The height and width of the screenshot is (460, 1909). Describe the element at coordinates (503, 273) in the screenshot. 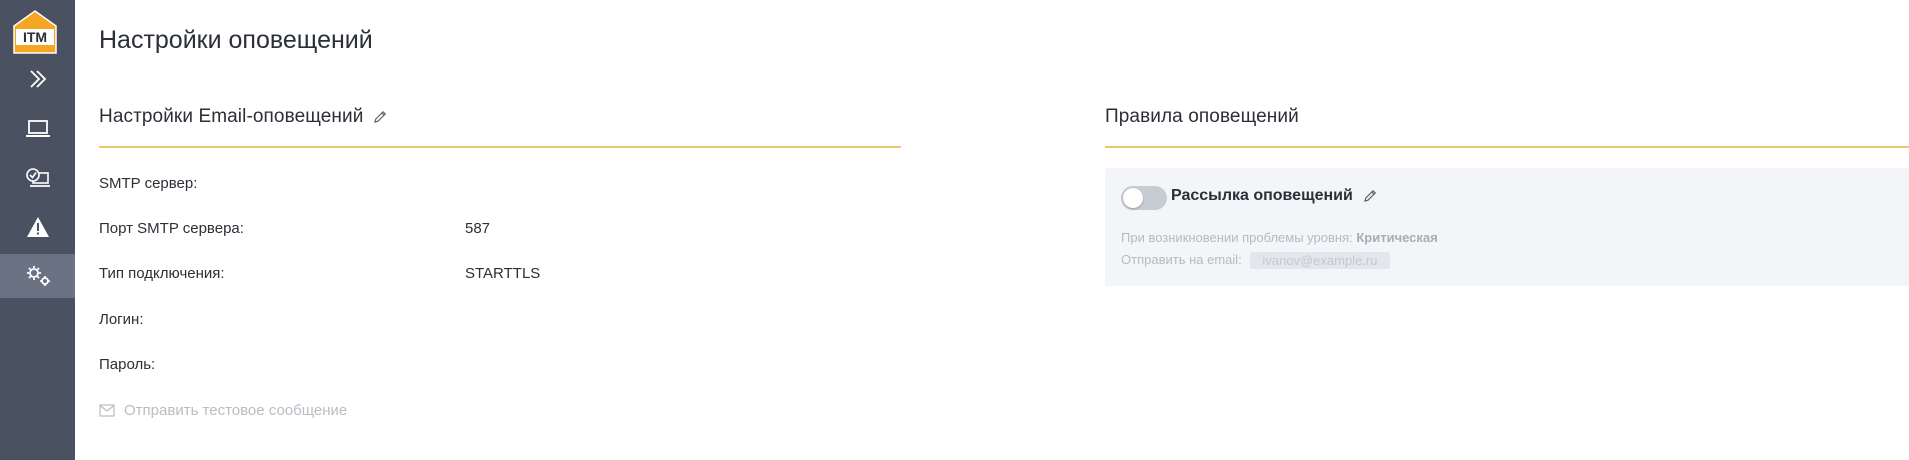

I see `connection-type-value: STARTTLS` at that location.